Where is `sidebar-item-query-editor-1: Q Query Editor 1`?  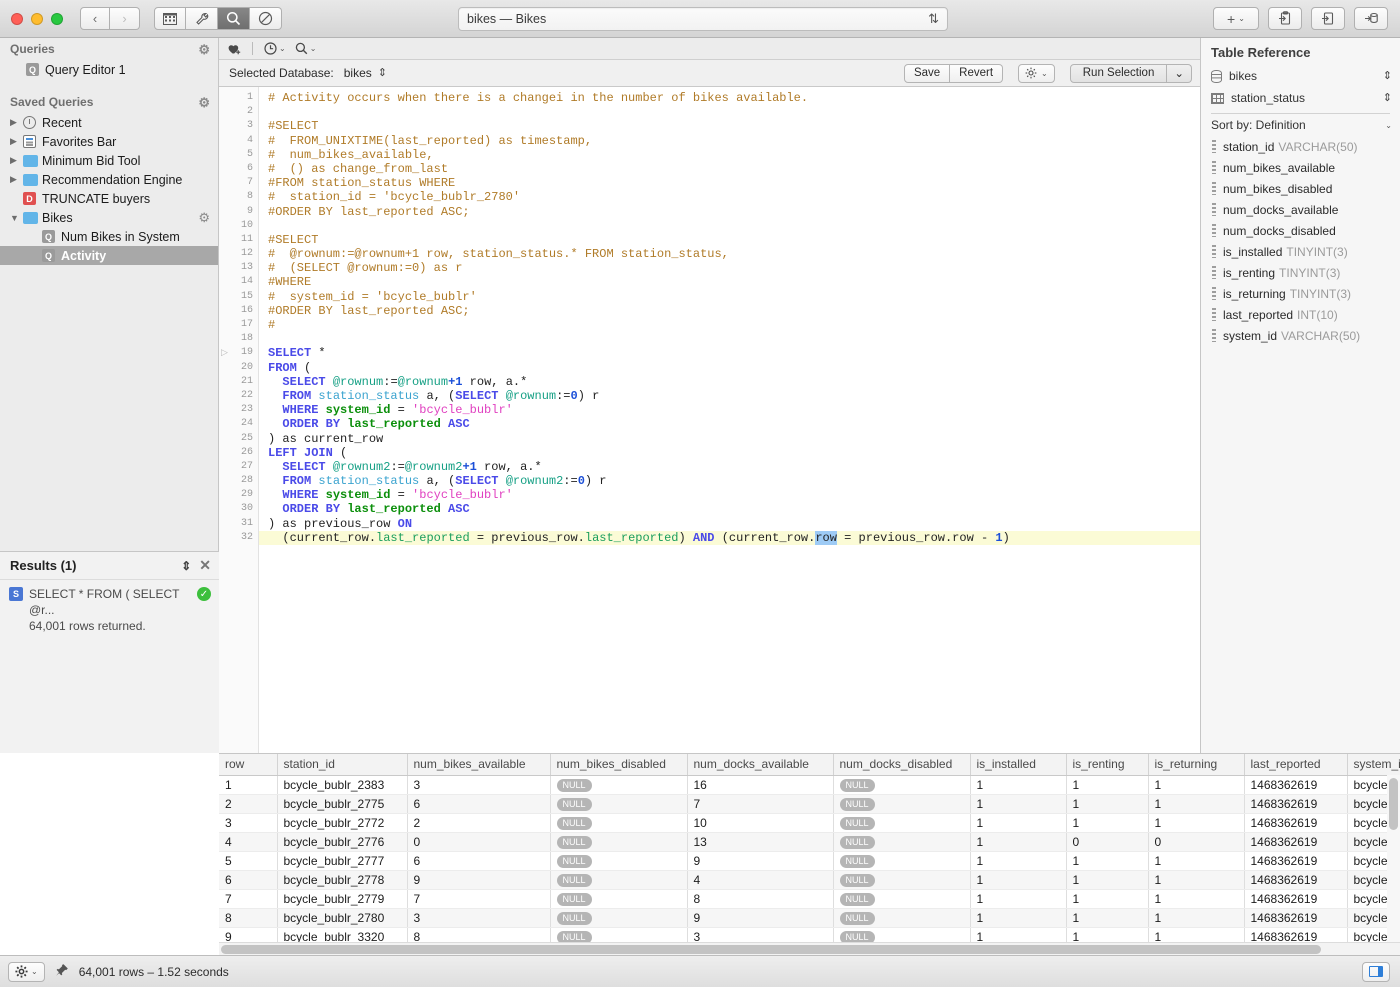
sidebar-item-query-editor-1: Q Query Editor 1 is located at coordinates (109, 69).